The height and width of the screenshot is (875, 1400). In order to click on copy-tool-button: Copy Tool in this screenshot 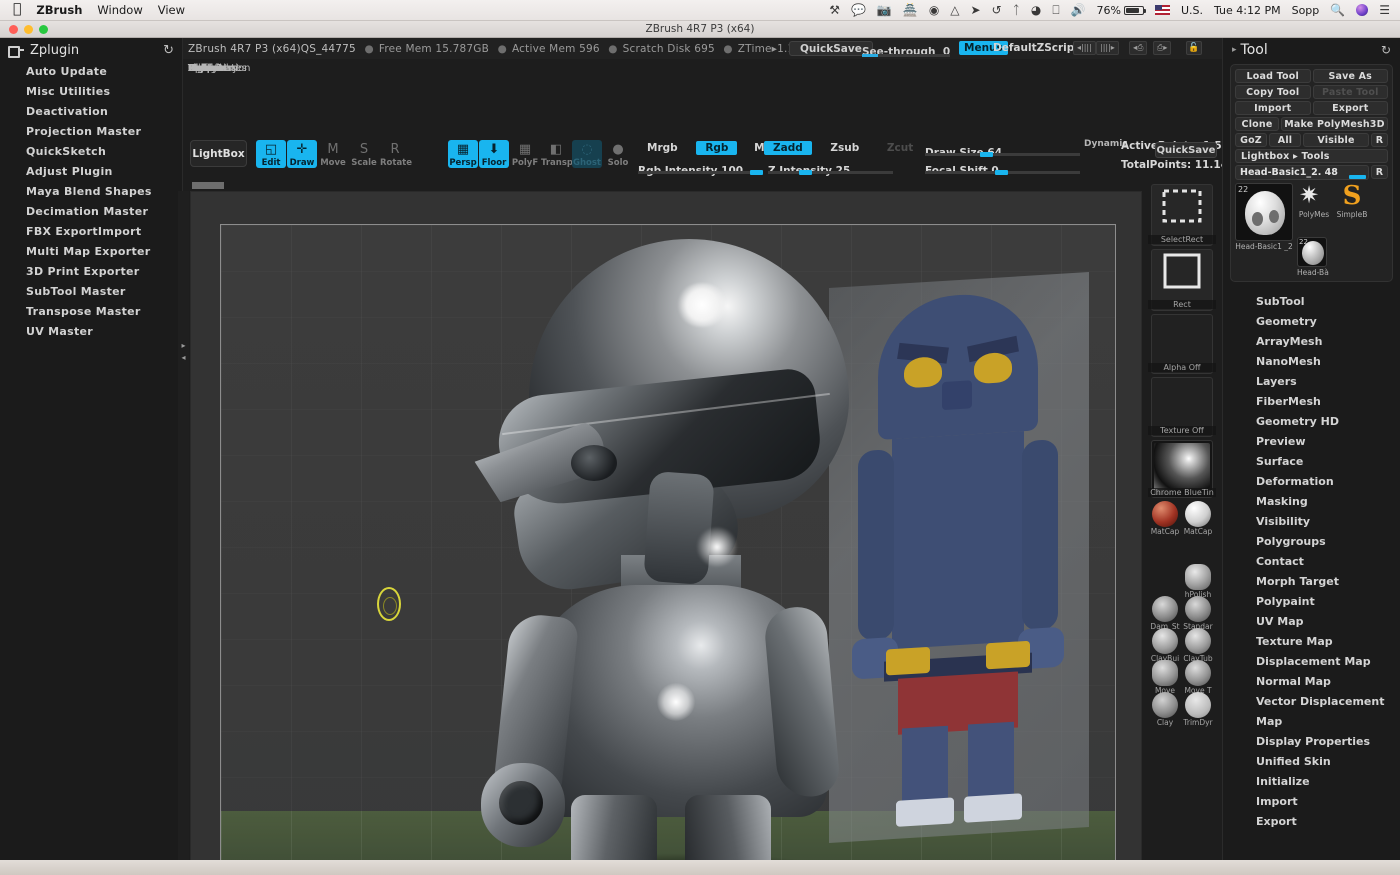, I will do `click(1273, 92)`.